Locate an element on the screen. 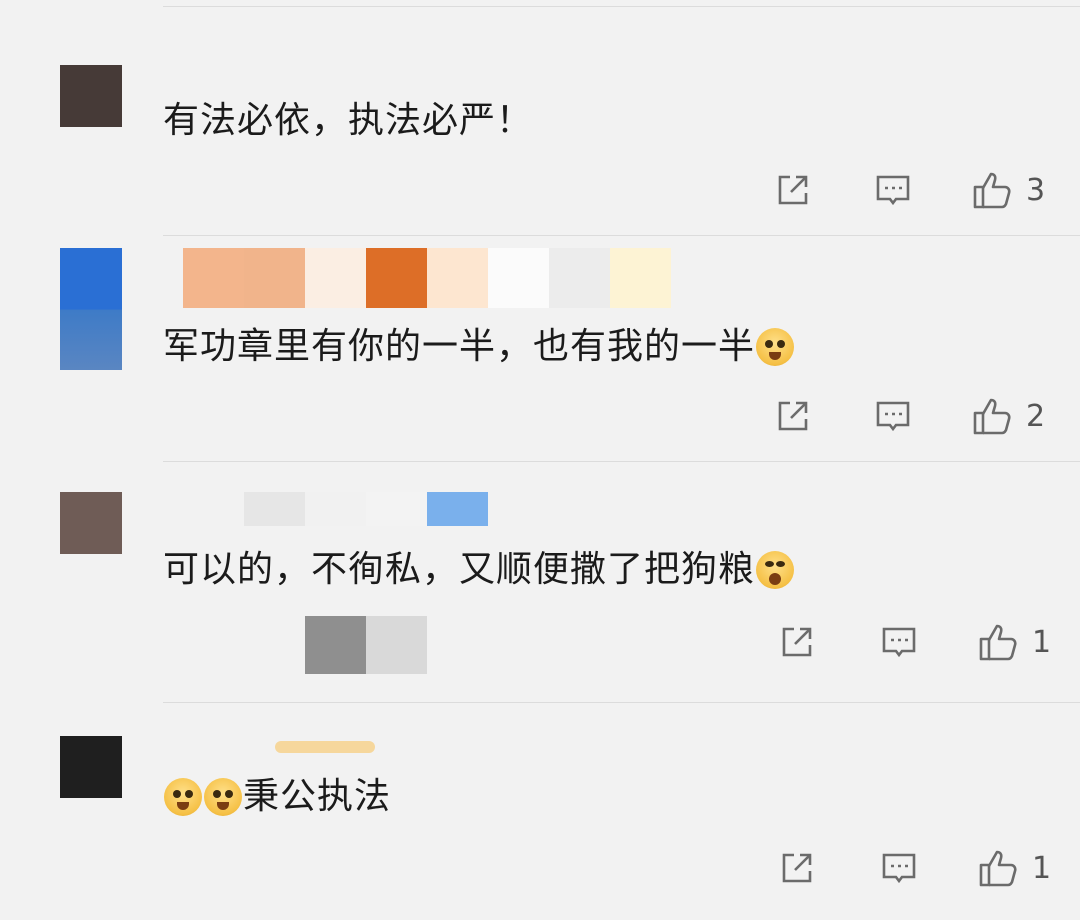 The width and height of the screenshot is (1080, 920). comment-text: 有法必依，执法必严！ is located at coordinates (348, 121).